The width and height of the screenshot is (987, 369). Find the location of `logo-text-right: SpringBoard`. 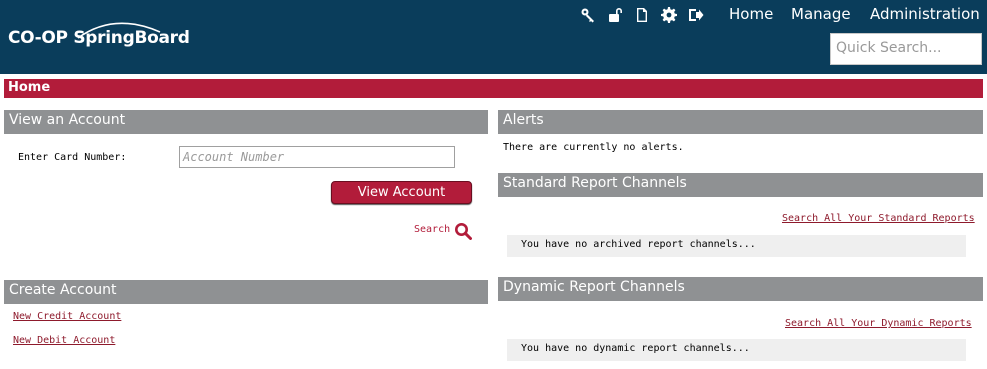

logo-text-right: SpringBoard is located at coordinates (131, 38).